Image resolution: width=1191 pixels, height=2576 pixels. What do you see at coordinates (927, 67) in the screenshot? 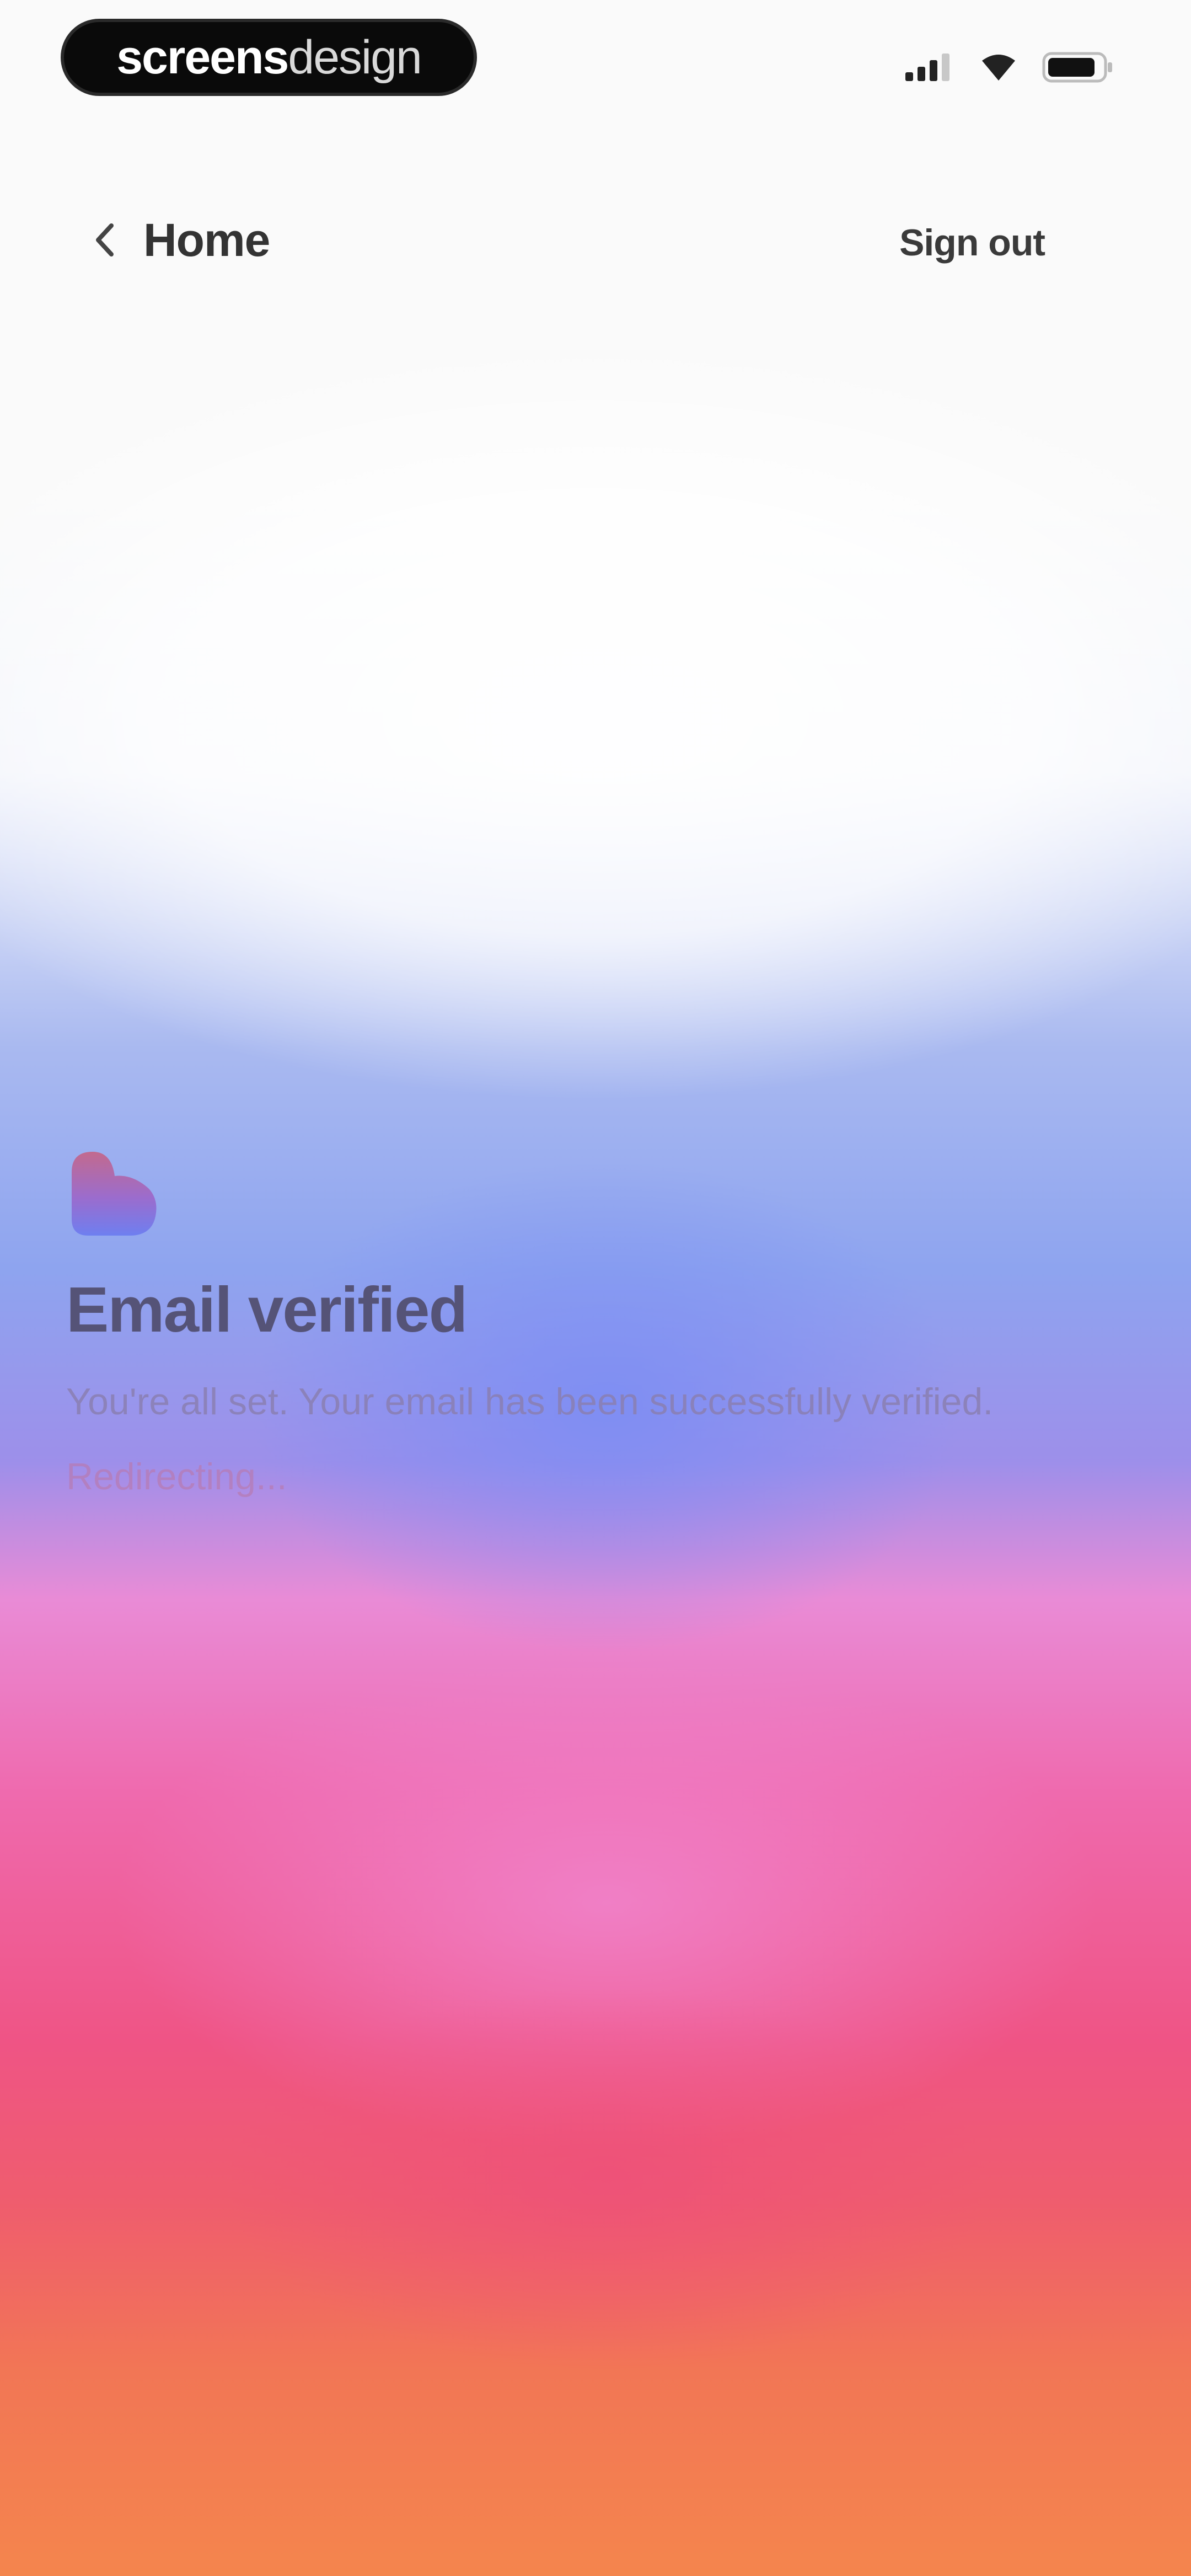
I see `cellular-signal-icon` at bounding box center [927, 67].